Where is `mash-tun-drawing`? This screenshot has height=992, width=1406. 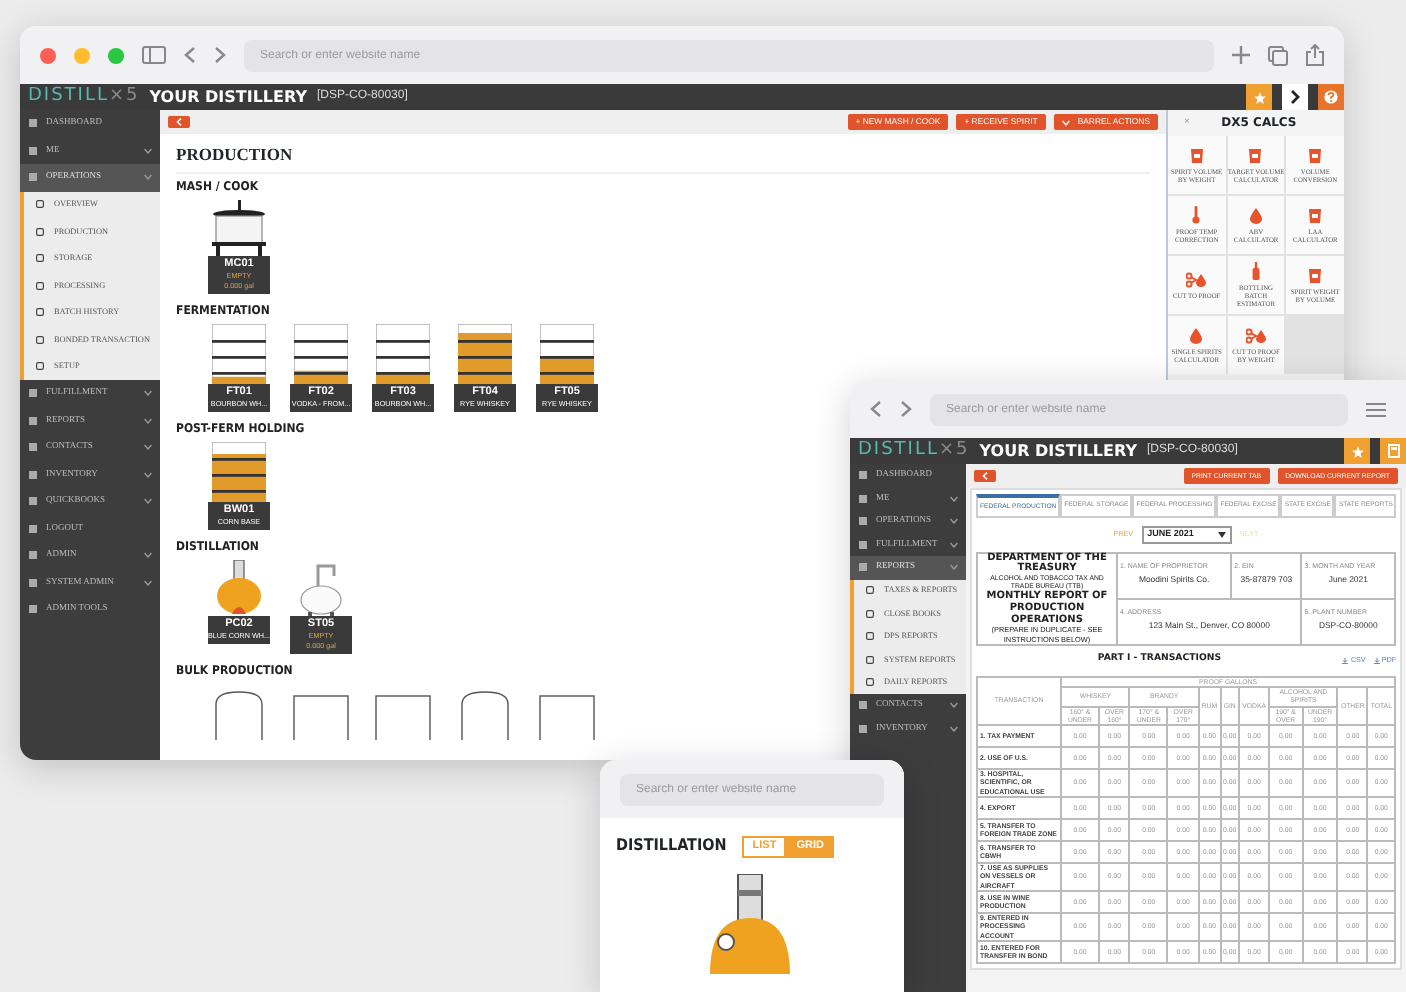 mash-tun-drawing is located at coordinates (239, 227).